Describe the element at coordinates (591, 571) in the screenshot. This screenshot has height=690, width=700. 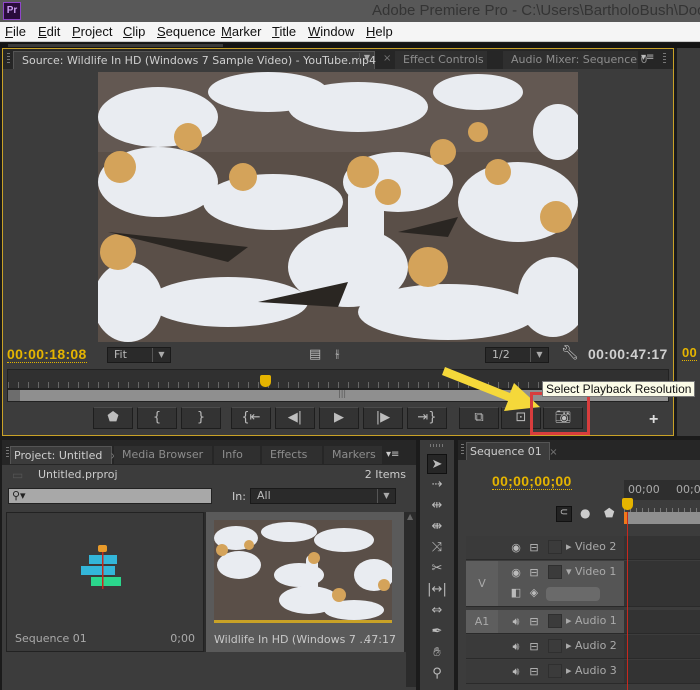
I see `track-name: ▾ Video 1` at that location.